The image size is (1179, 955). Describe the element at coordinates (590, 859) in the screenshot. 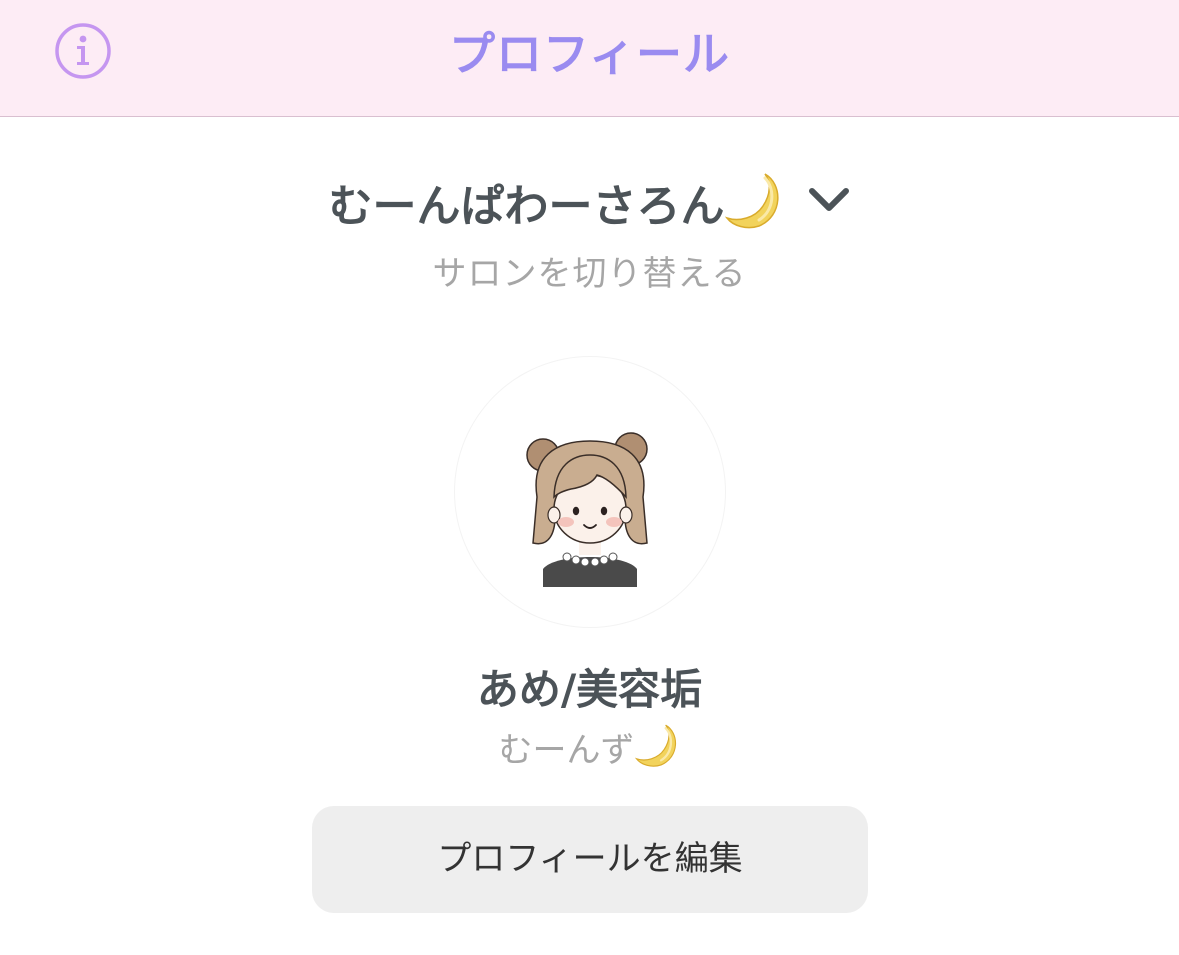

I see `edit-profile-button: プロフィールを編集` at that location.